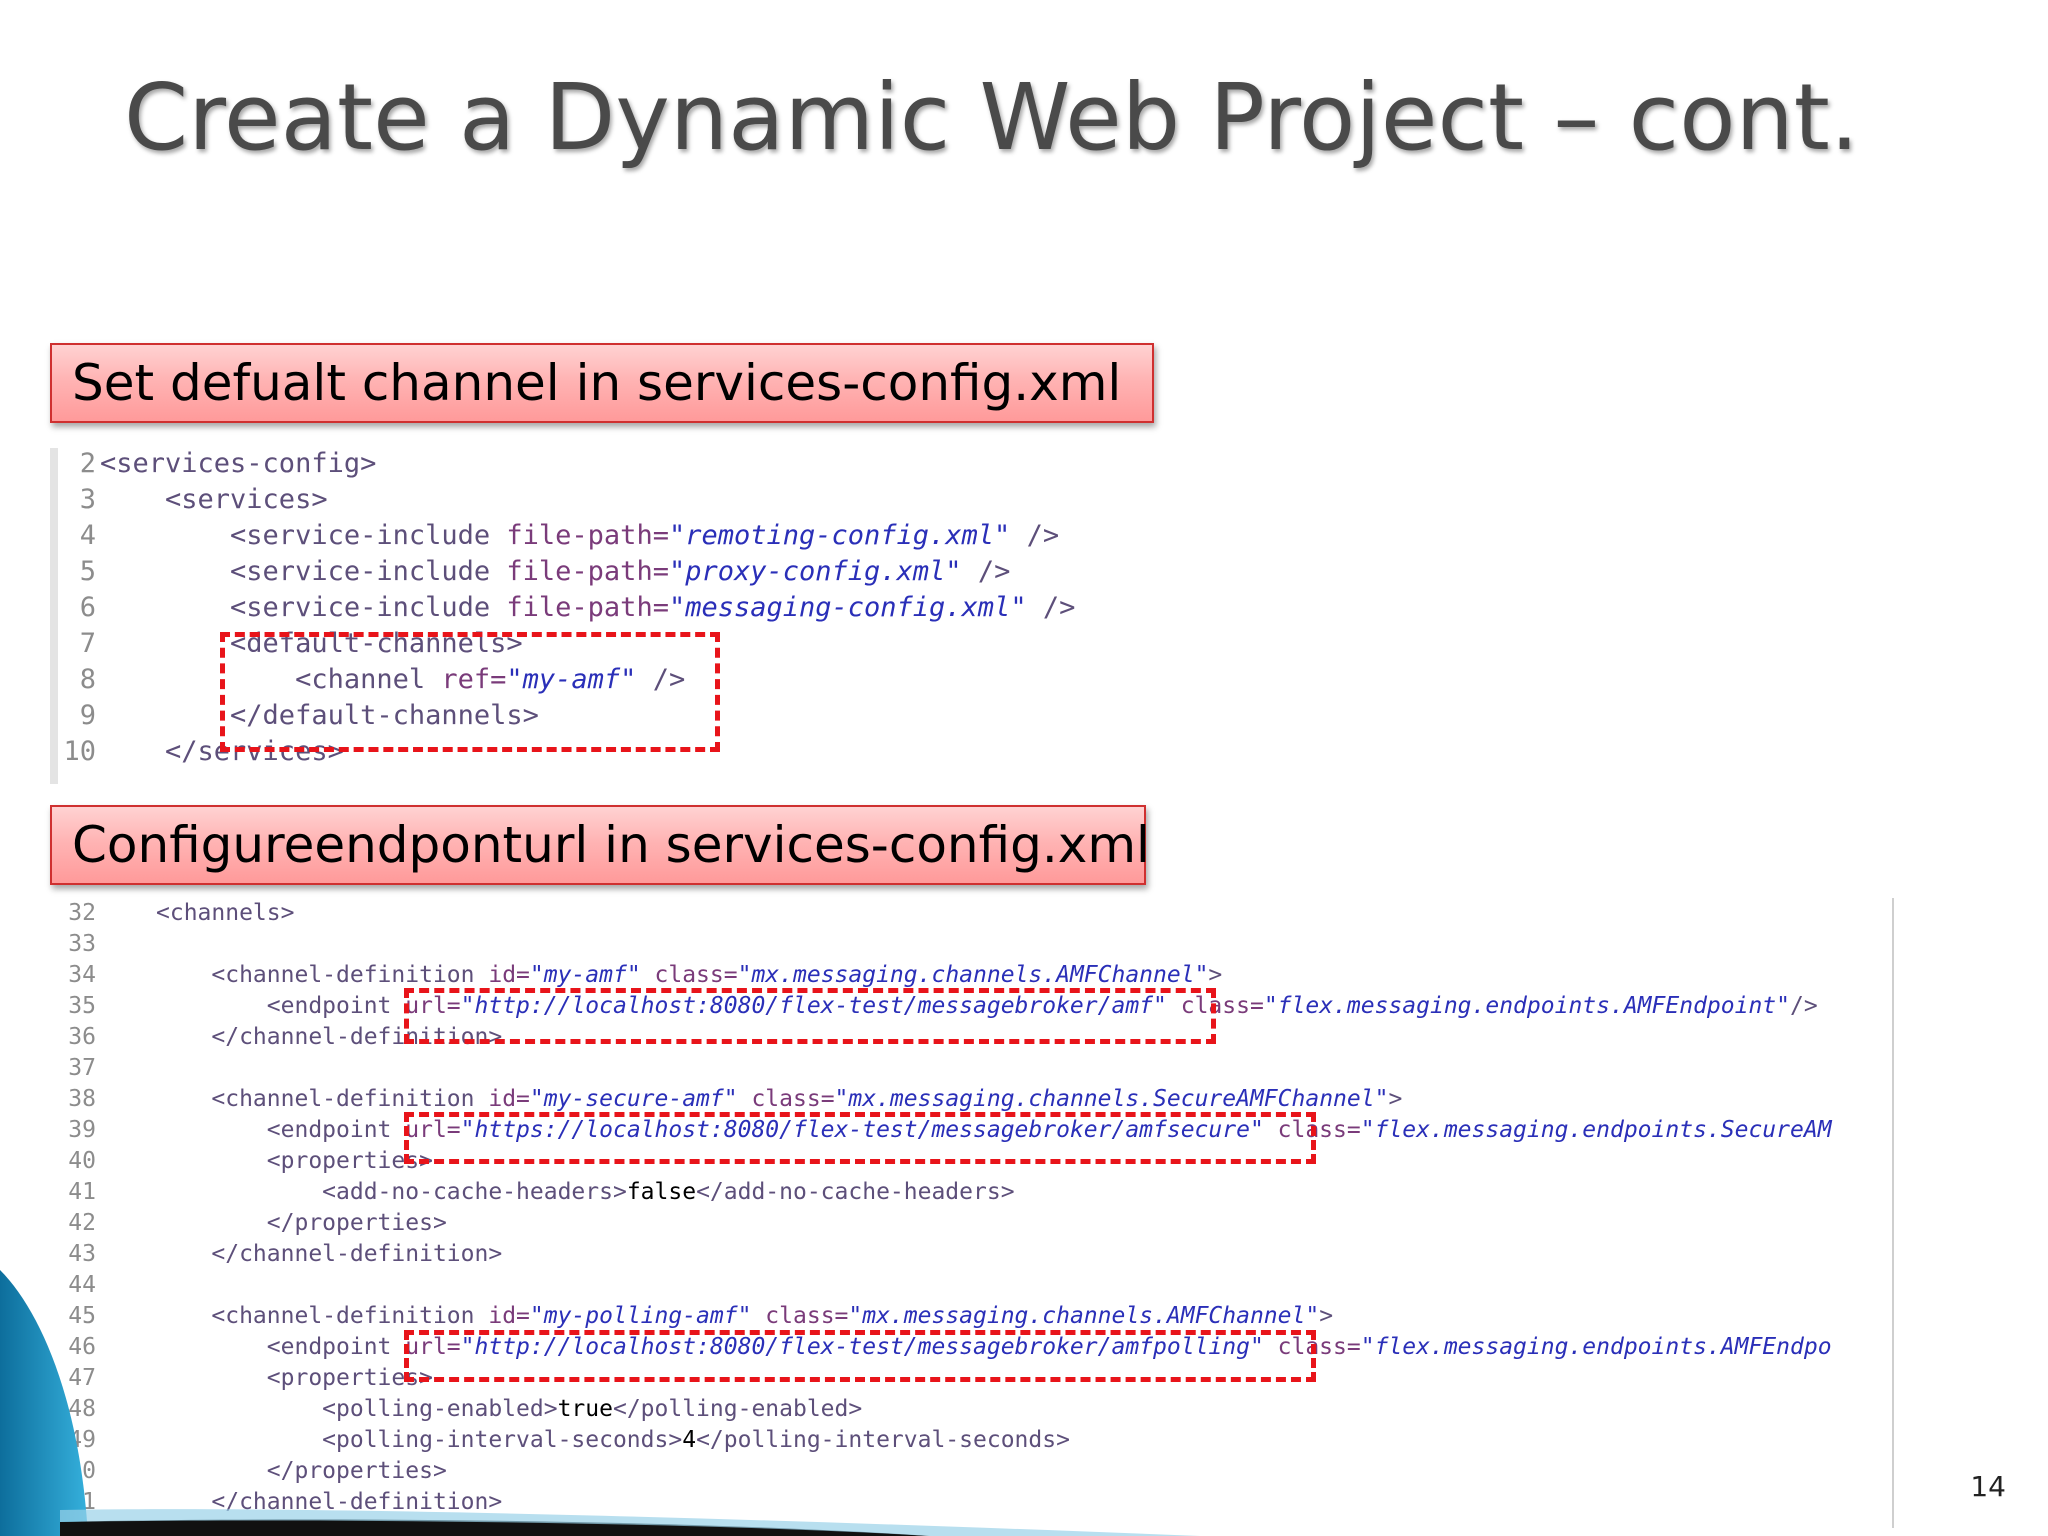  I want to click on swoosh-decoration, so click(600, 1403).